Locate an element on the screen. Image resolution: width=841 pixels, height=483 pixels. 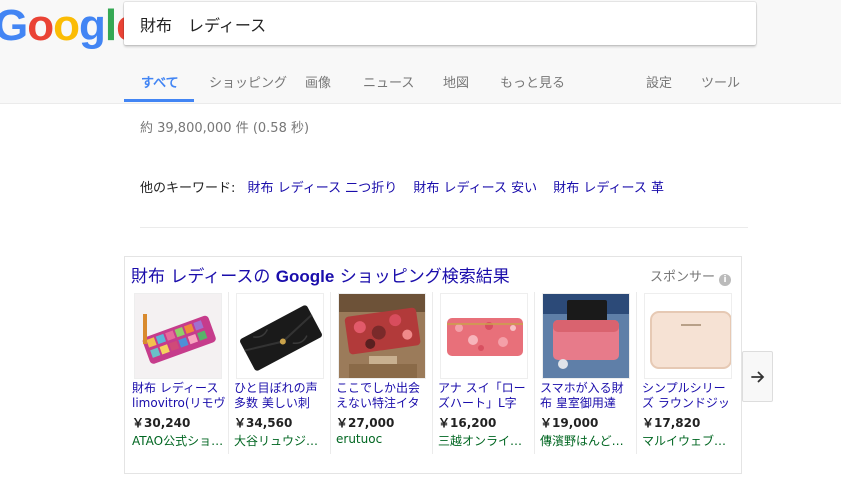
tab-all: すべて is located at coordinates (160, 81).